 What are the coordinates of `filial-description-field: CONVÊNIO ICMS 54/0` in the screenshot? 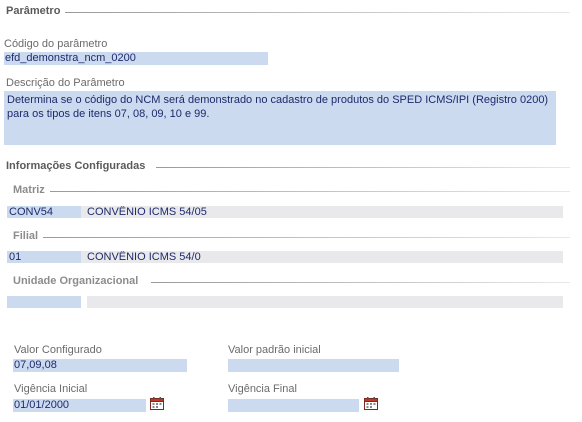 It's located at (322, 257).